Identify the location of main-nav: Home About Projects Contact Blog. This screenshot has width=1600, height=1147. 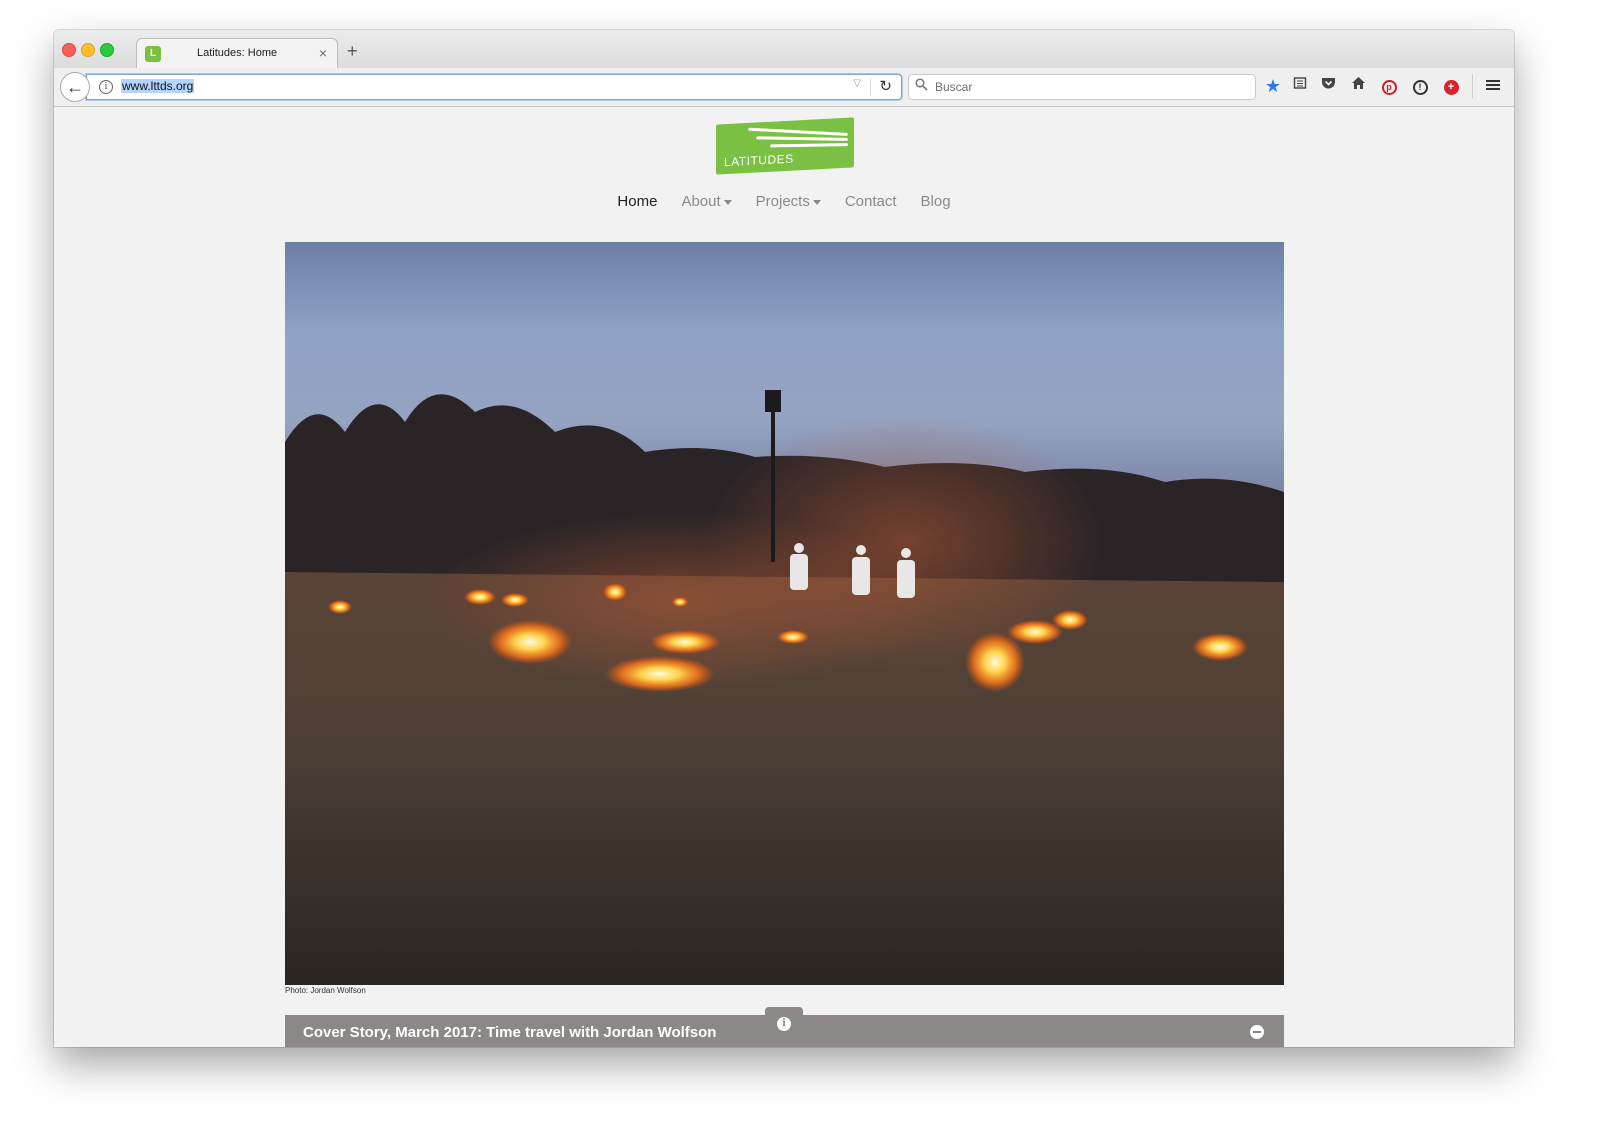
(784, 201).